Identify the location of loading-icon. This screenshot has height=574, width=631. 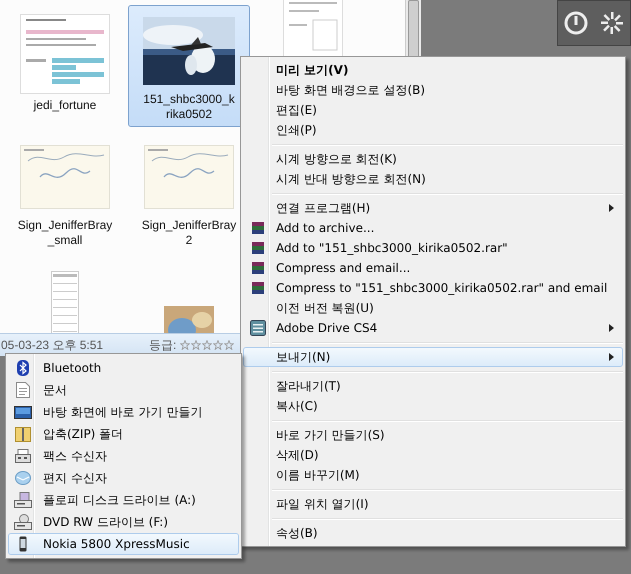
(612, 23).